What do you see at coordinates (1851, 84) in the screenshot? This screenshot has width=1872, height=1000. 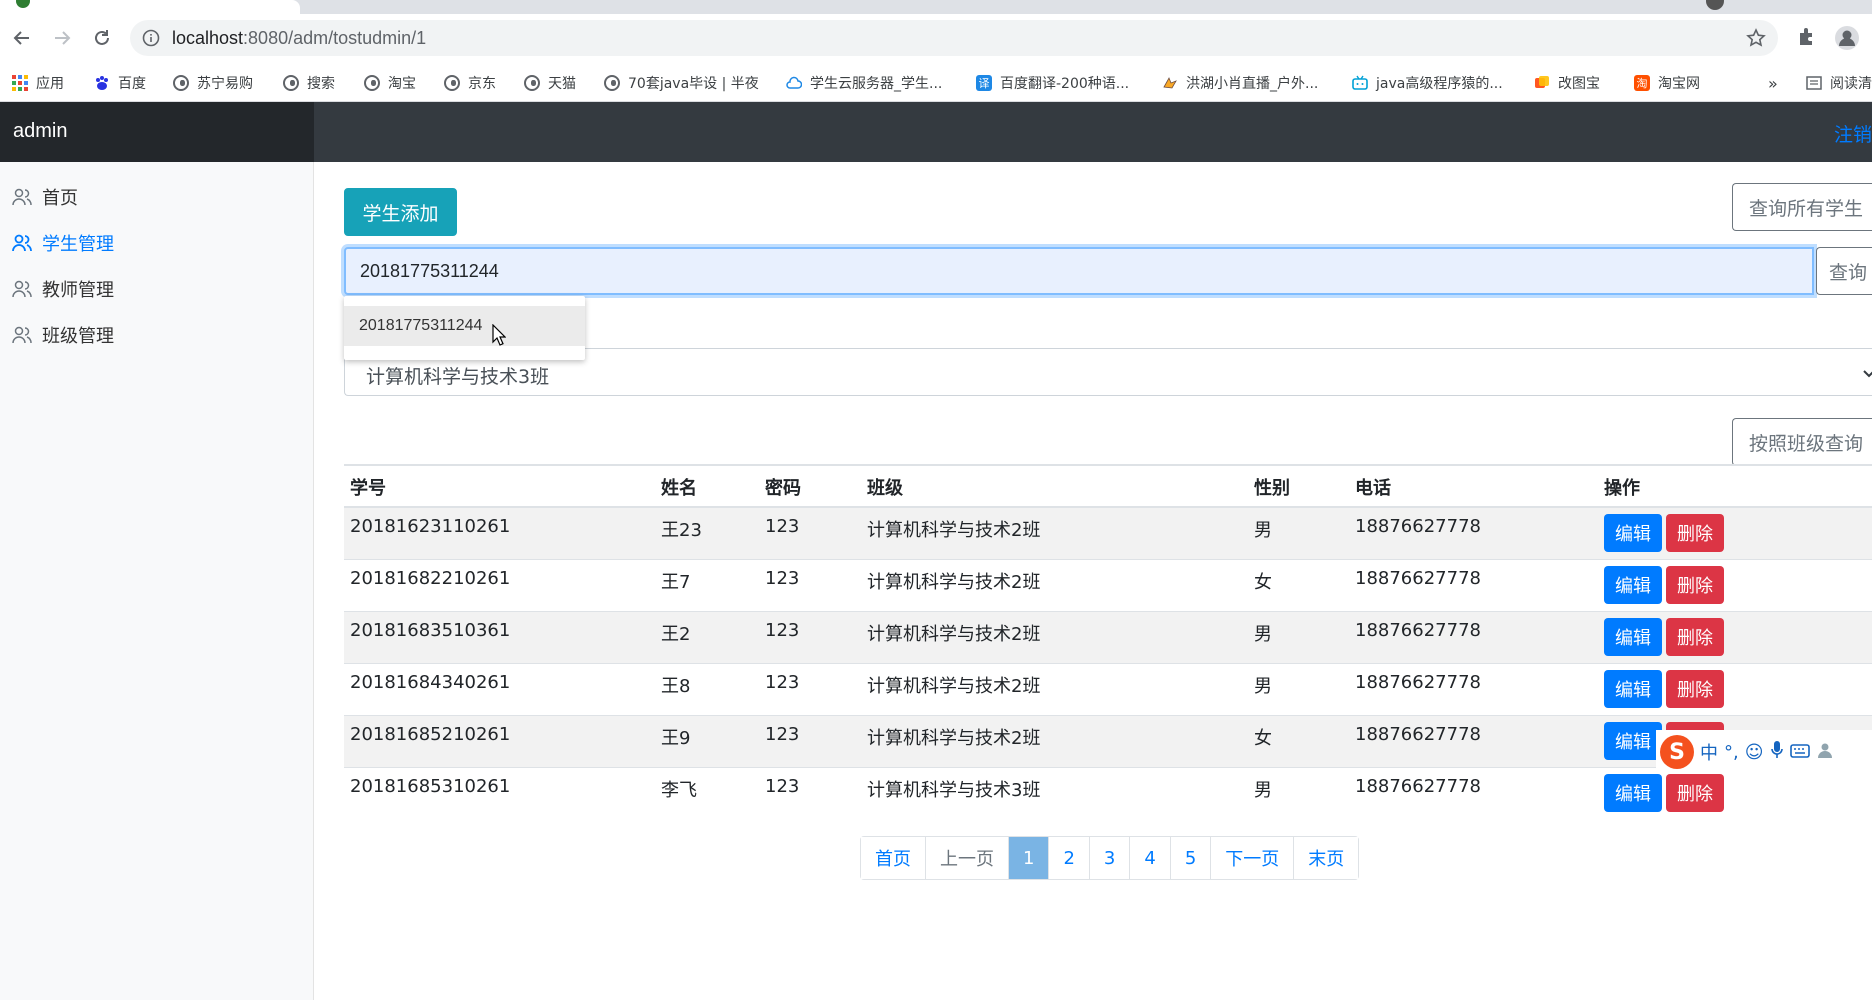 I see `bookmark-label: 阅读清单` at bounding box center [1851, 84].